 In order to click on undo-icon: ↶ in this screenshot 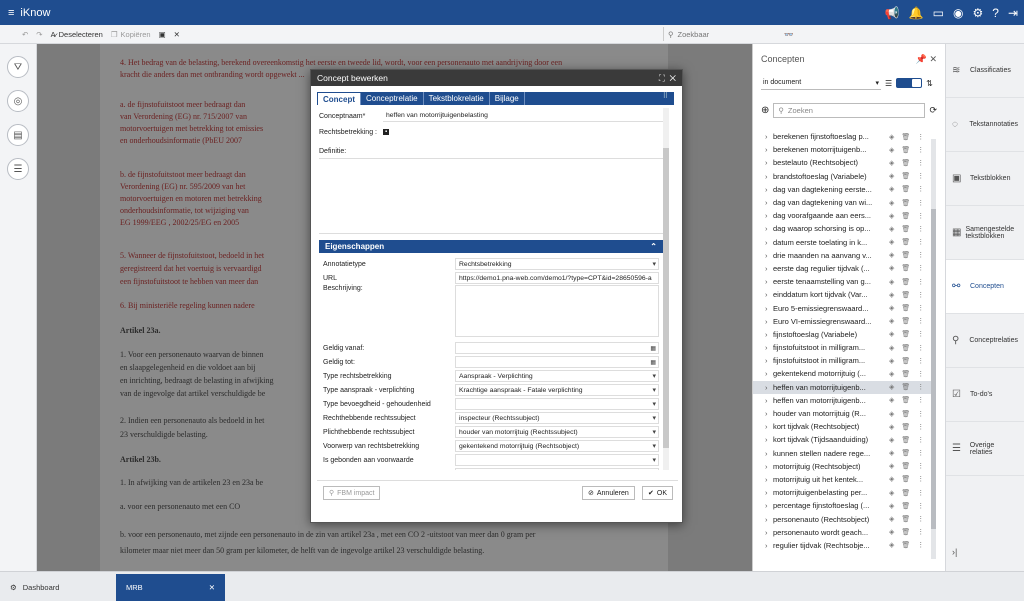, I will do `click(25, 34)`.